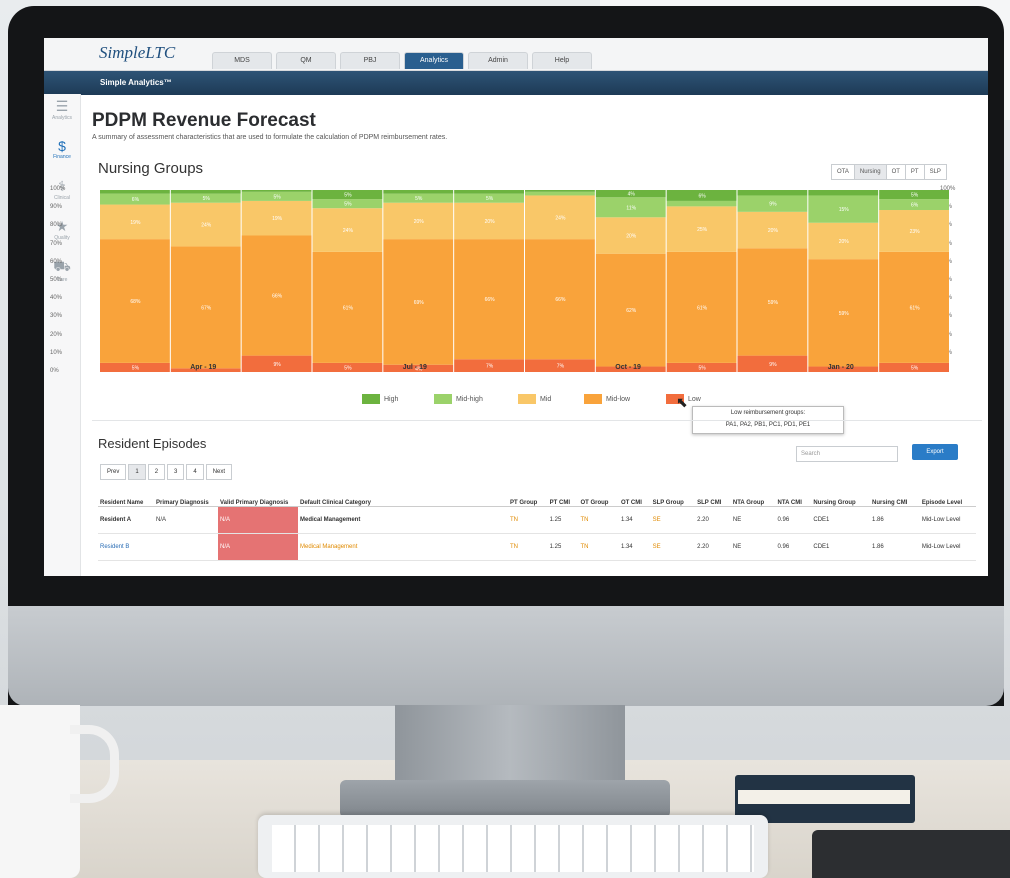 This screenshot has width=1010, height=878. I want to click on legend-swatch, so click(371, 399).